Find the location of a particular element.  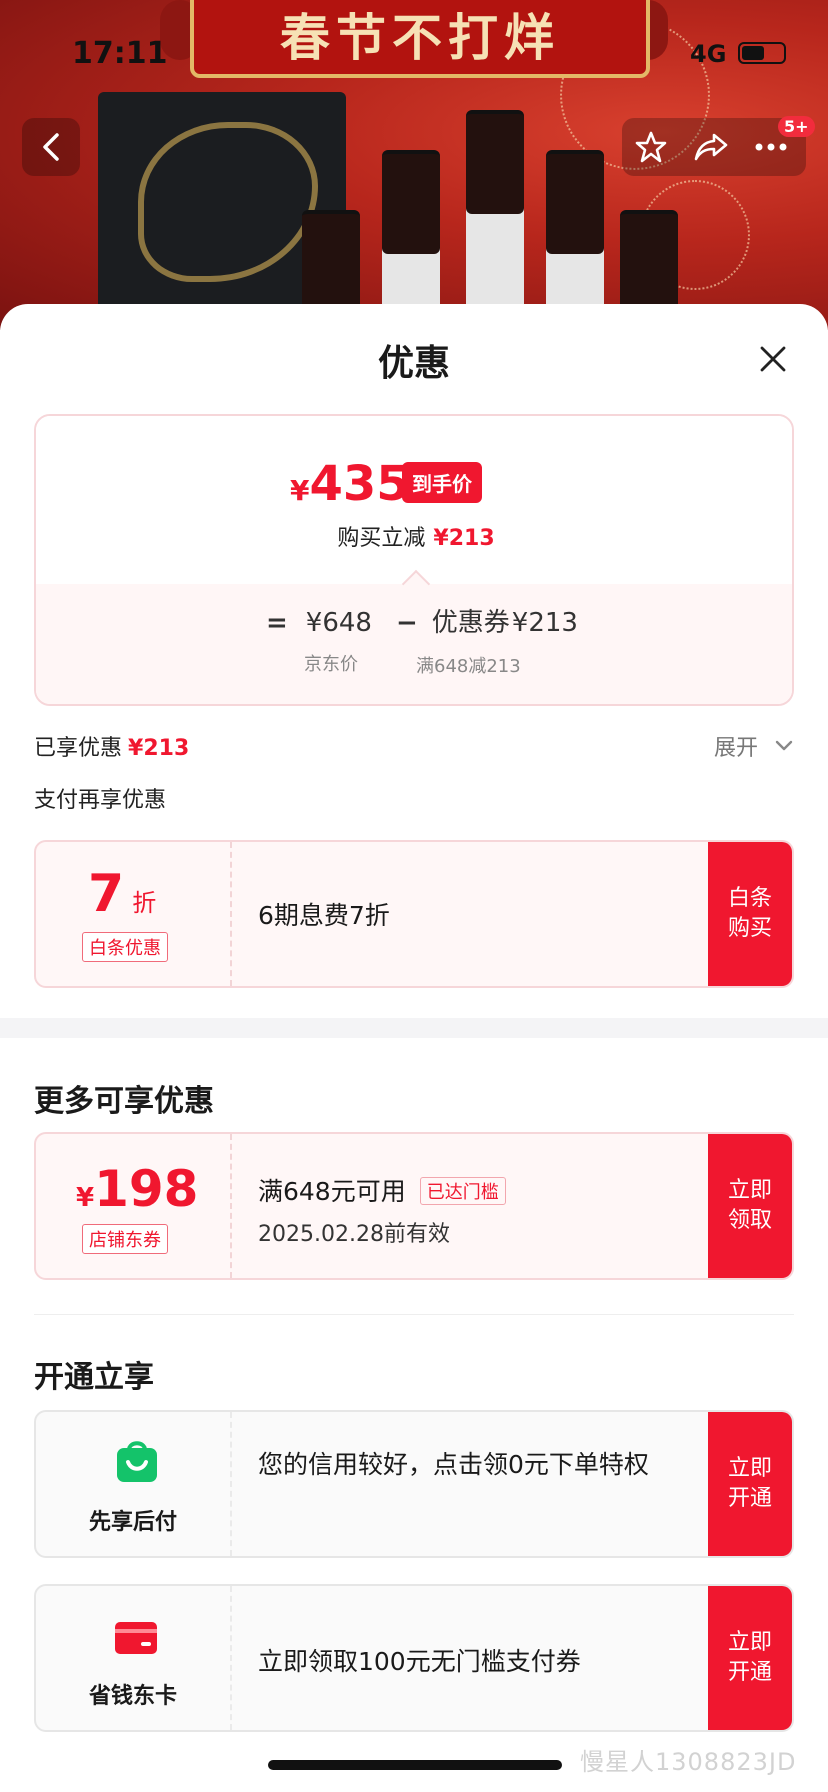

threshold-reached-tag: 已达门槛 is located at coordinates (462, 1191).